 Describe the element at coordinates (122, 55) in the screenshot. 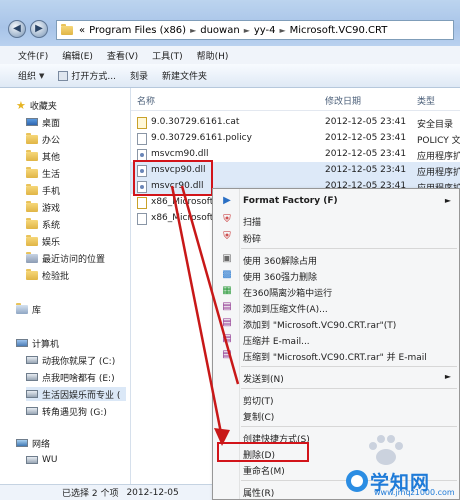

I see `menu-view: 查看(V)` at that location.